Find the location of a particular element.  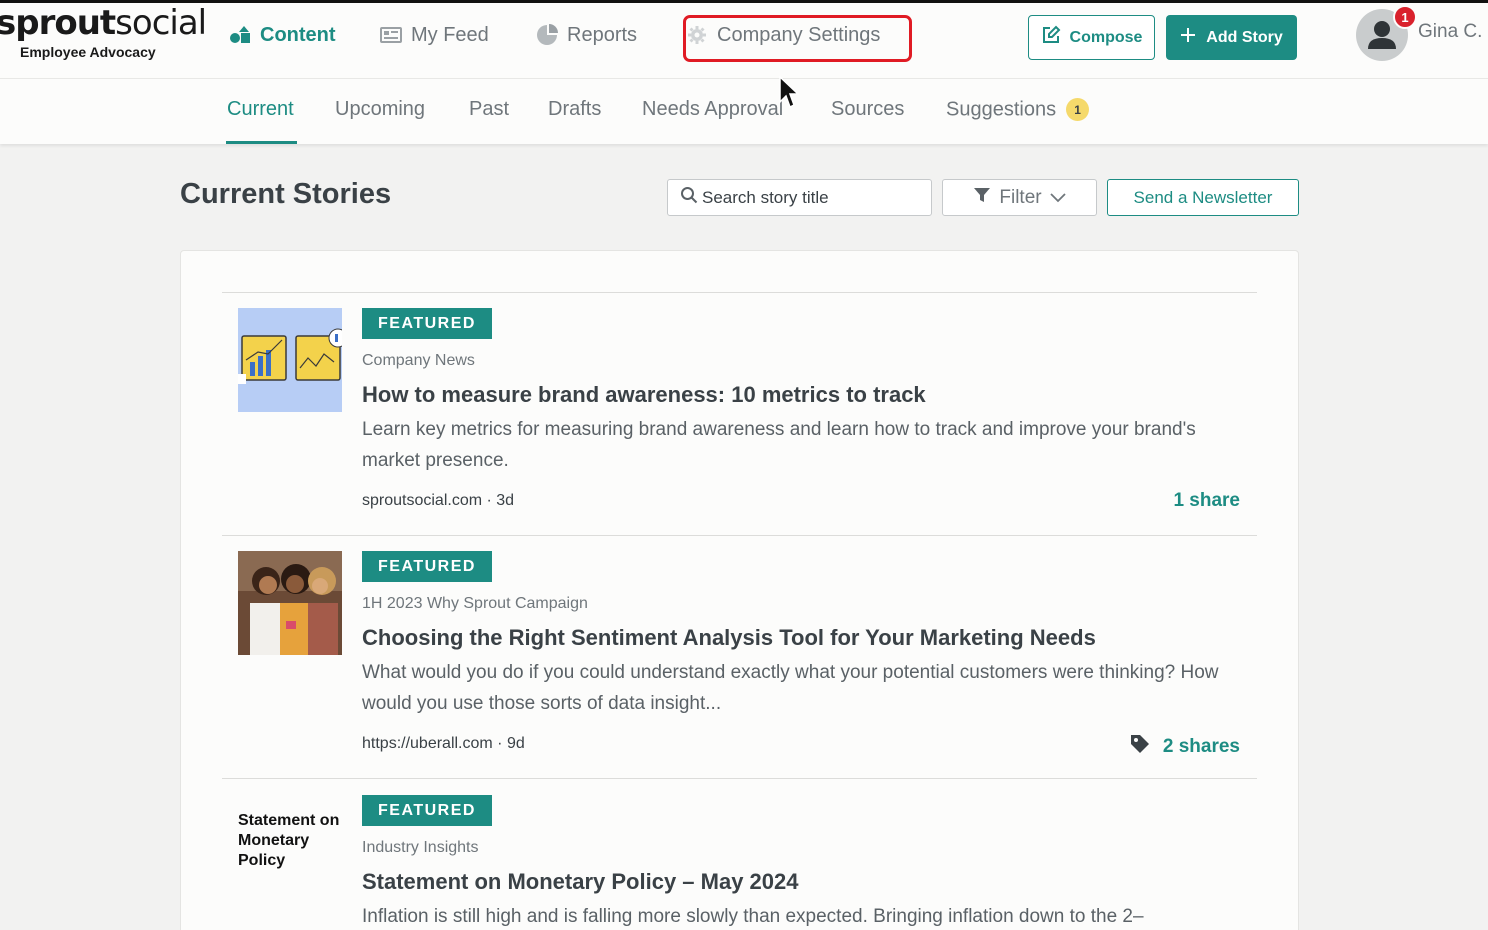

add-story-label: Add Story is located at coordinates (1244, 37).